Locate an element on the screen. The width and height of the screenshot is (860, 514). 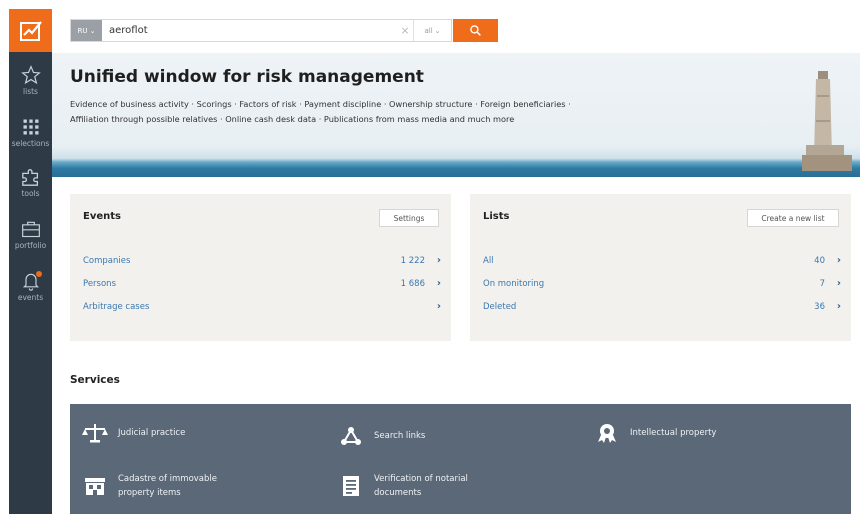
briefcase-icon is located at coordinates (30, 229).